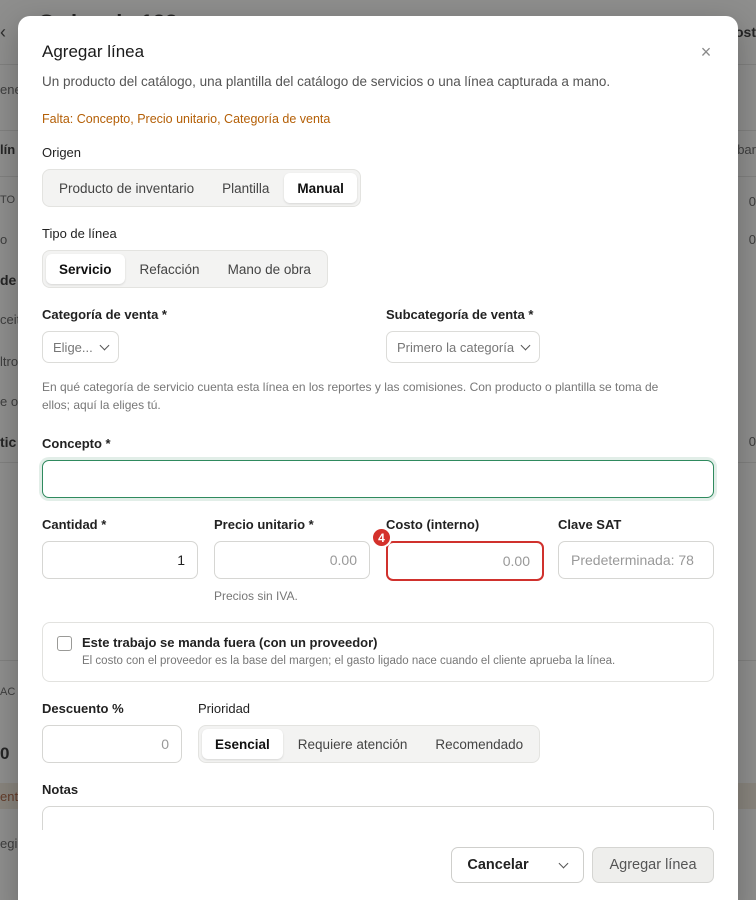  What do you see at coordinates (292, 560) in the screenshot?
I see `unit-price-input: 0.00` at bounding box center [292, 560].